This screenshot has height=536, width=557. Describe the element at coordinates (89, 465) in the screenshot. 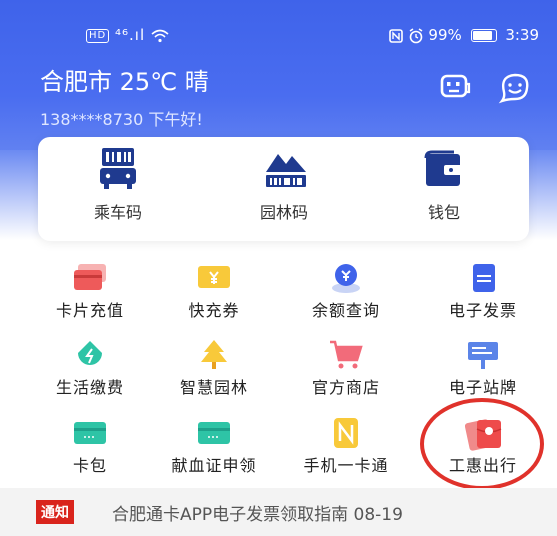

I see `card-wallet-label: 卡包` at that location.